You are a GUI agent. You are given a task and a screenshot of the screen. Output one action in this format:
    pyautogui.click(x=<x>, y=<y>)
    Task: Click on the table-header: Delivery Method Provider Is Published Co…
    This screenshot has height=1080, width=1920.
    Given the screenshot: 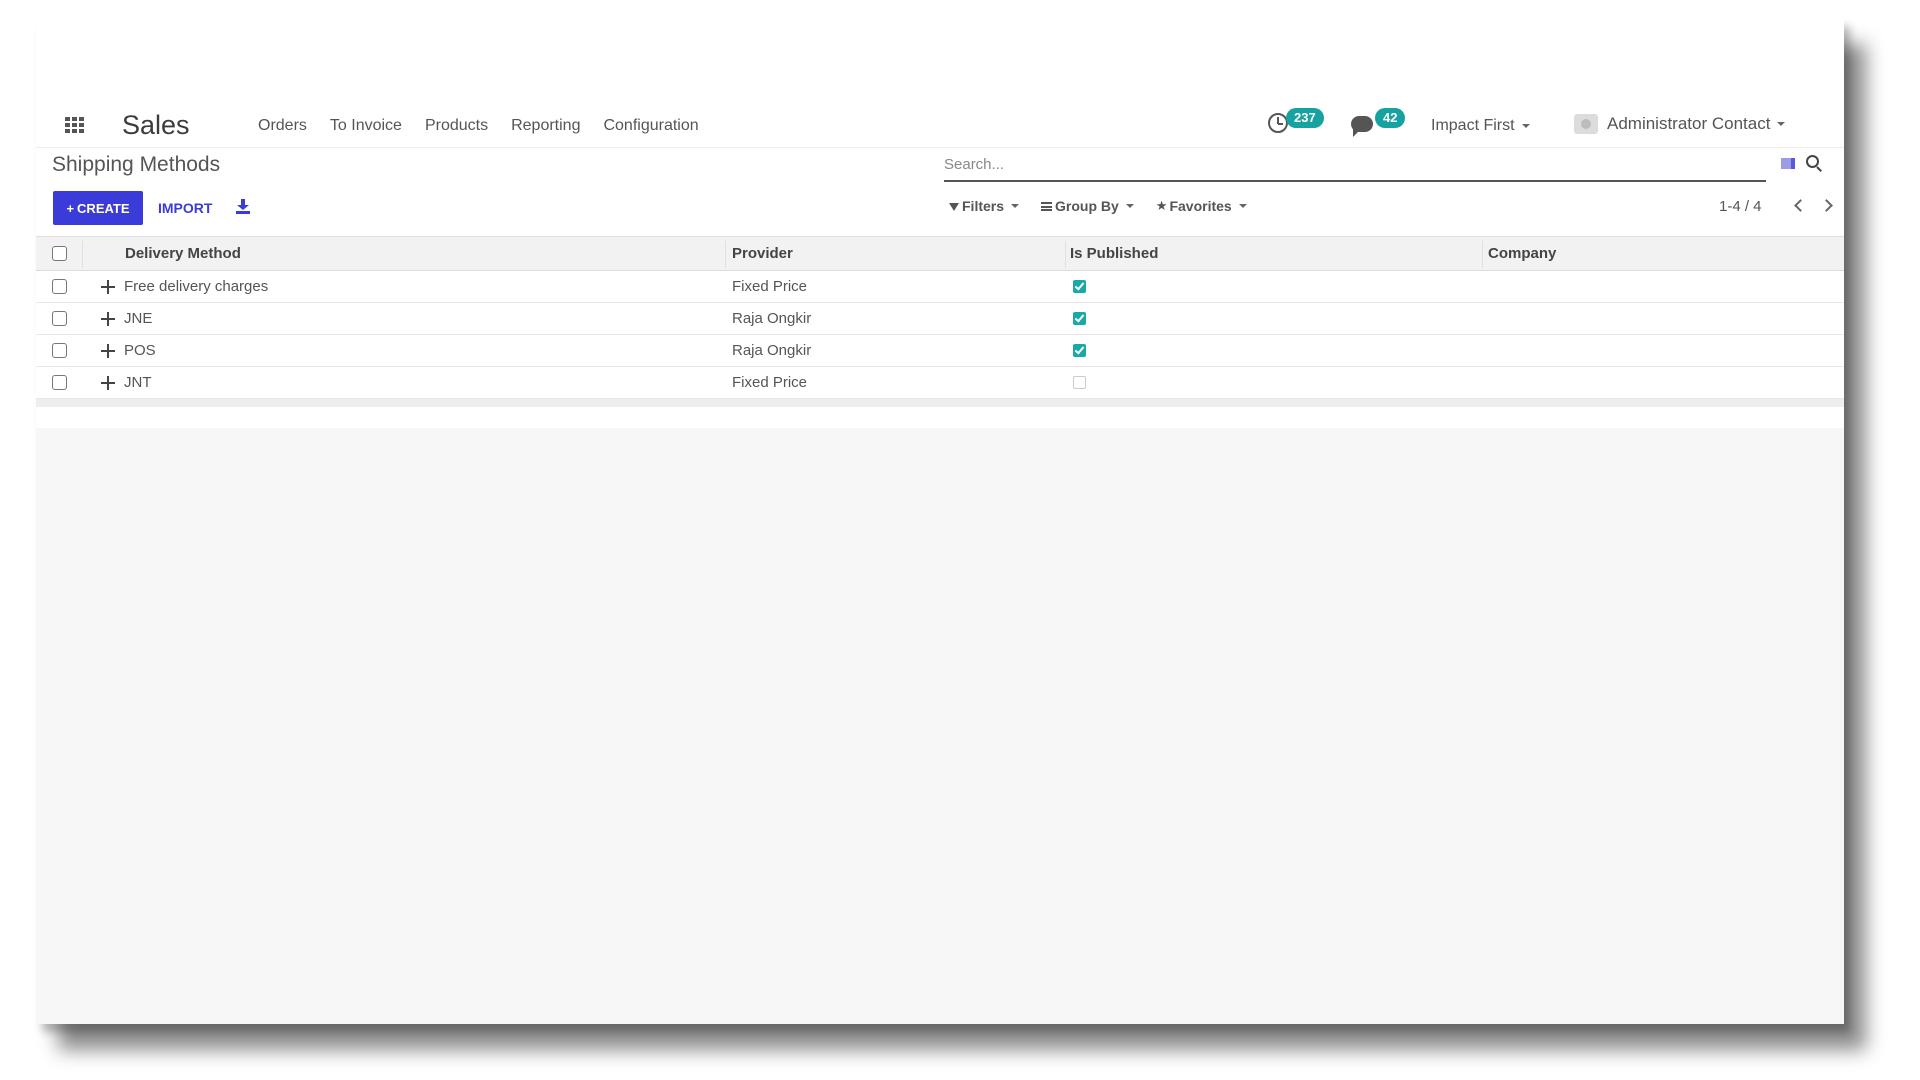 What is the action you would take?
    pyautogui.click(x=940, y=253)
    